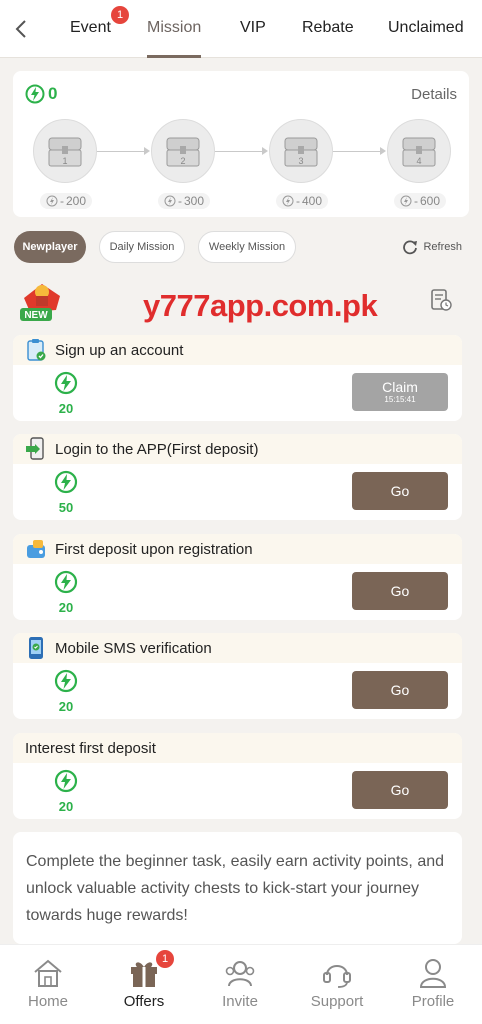 The width and height of the screenshot is (482, 1024). Describe the element at coordinates (53, 93) in the screenshot. I see `points-value: 0` at that location.